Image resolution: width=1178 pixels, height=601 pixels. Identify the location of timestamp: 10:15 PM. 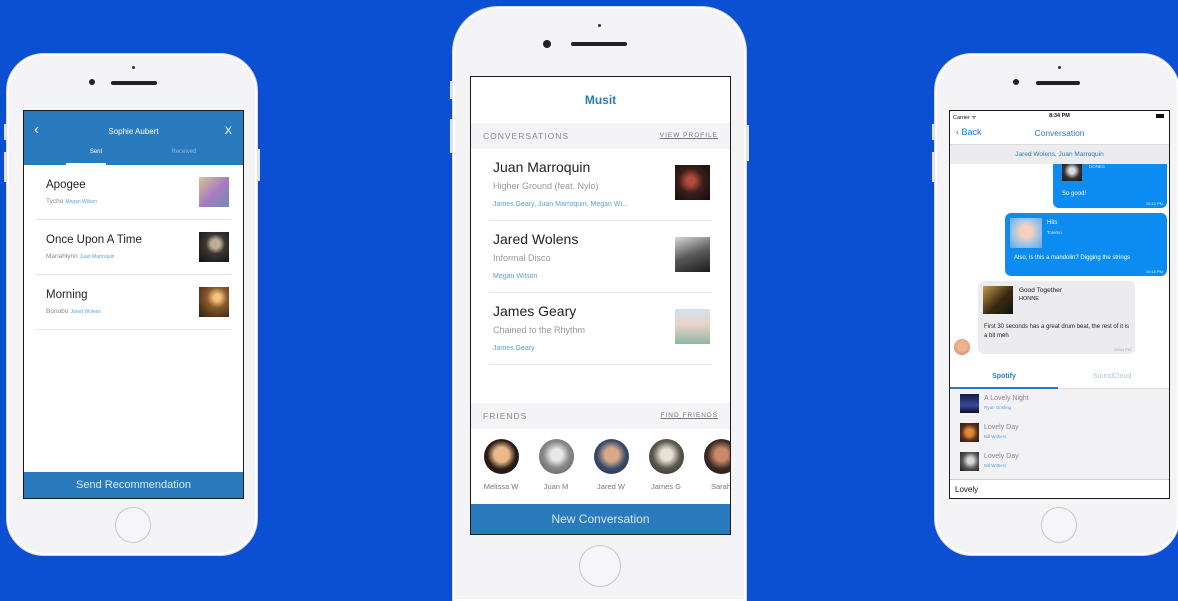
(1154, 271).